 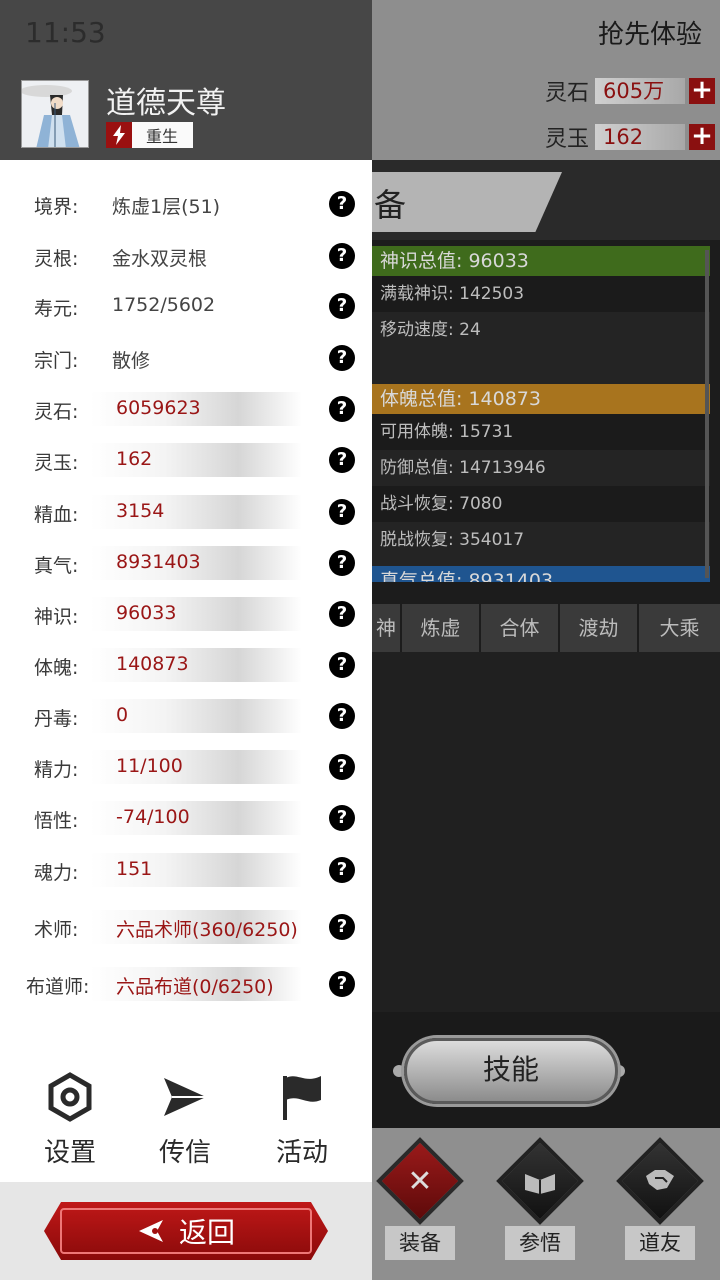 I want to click on add-lingyu-button: +, so click(x=702, y=136).